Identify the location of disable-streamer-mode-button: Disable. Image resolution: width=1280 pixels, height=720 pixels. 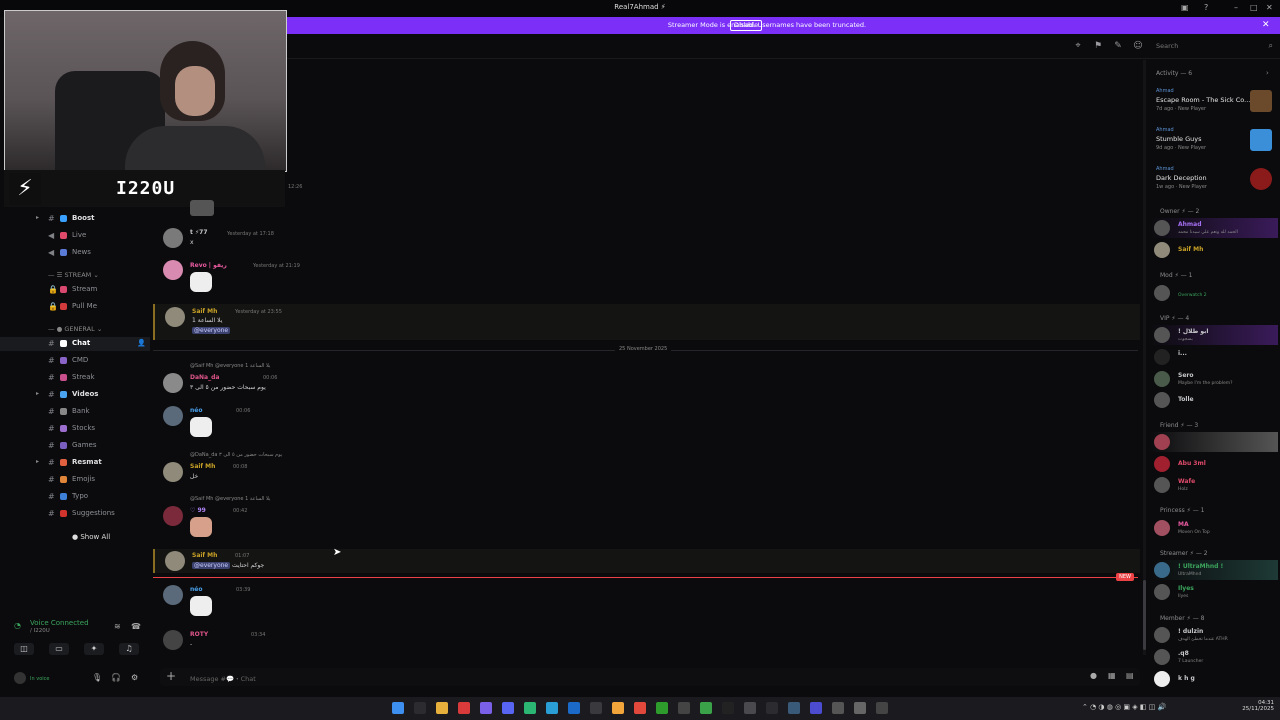
(746, 25).